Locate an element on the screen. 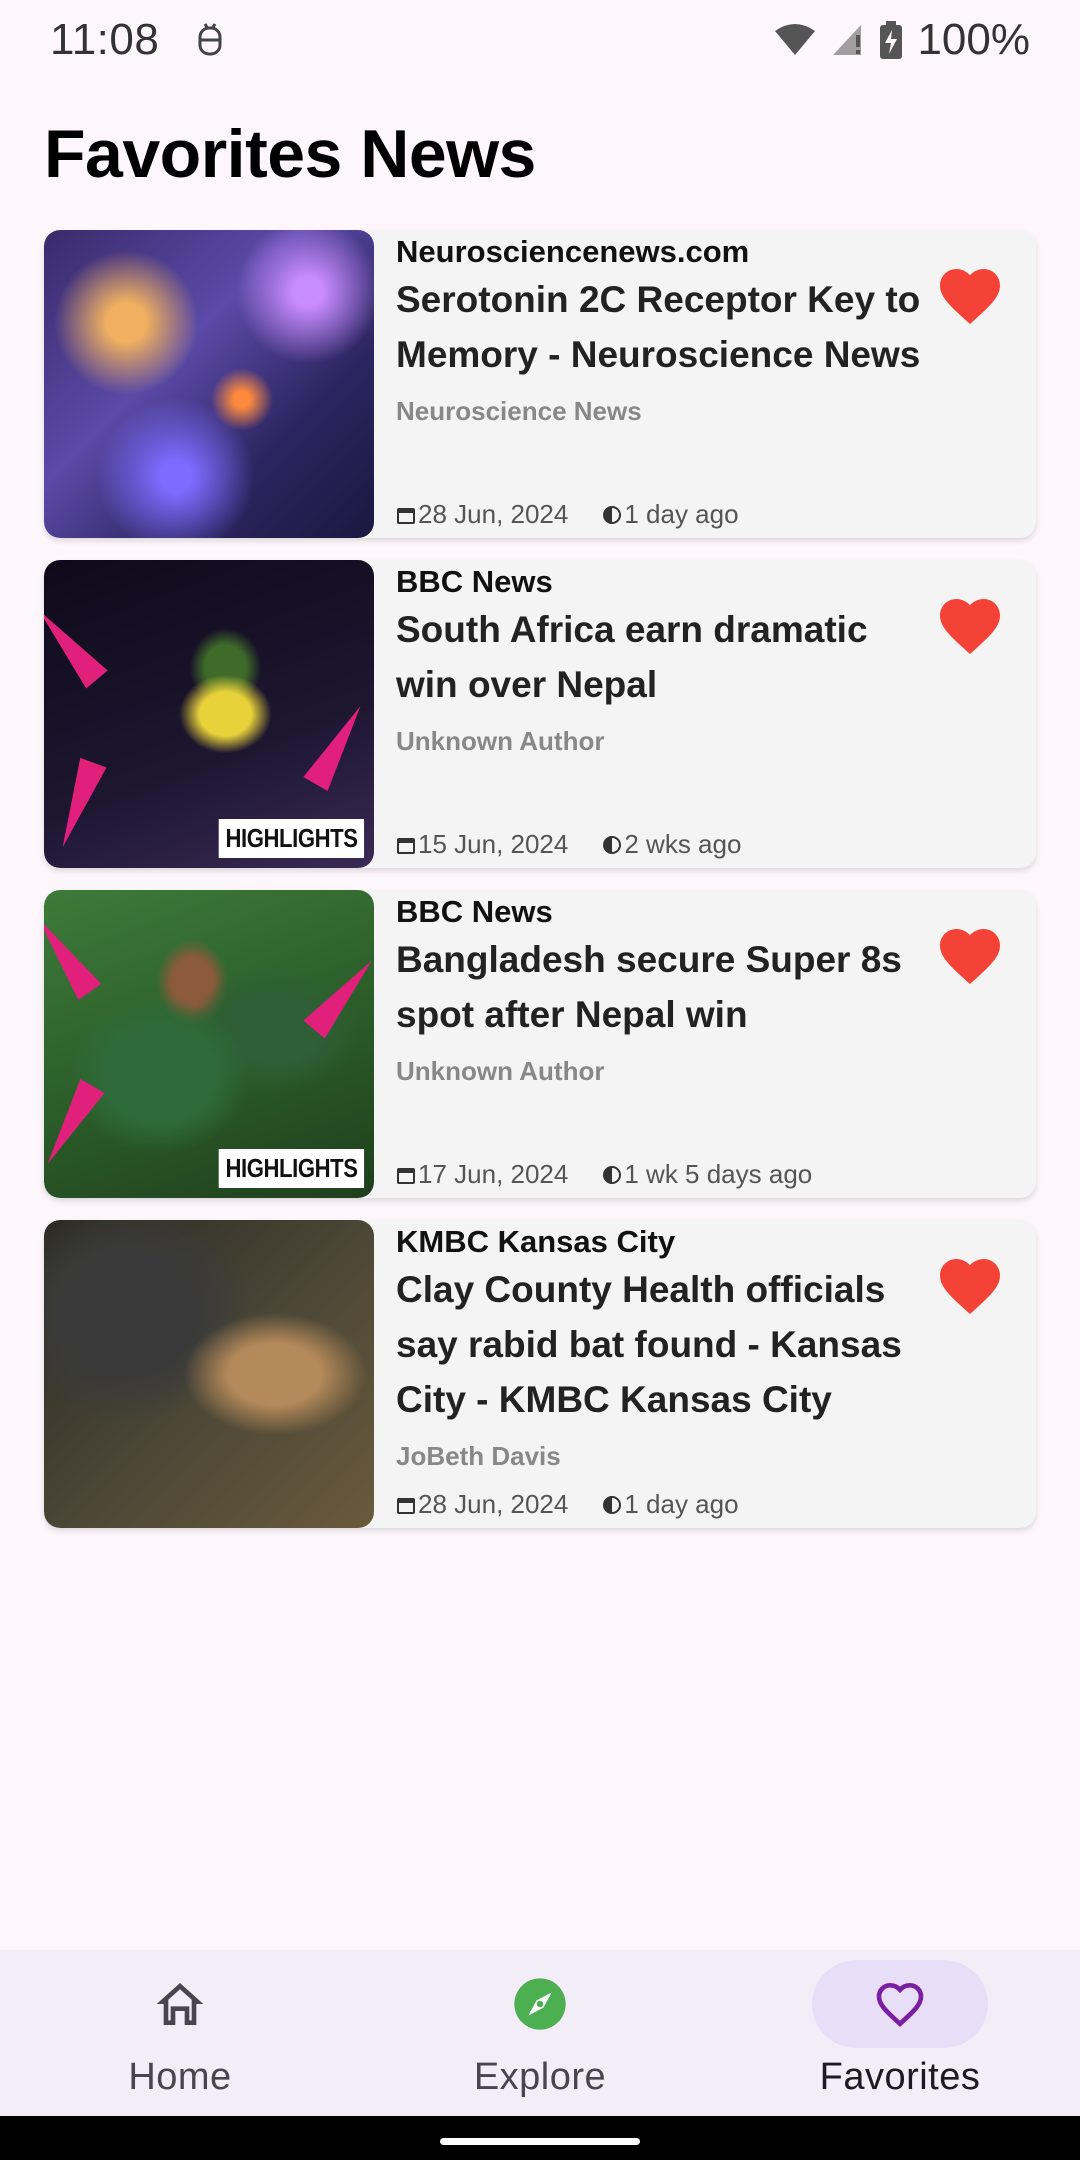 The height and width of the screenshot is (2160, 1080). home-gesture-handle is located at coordinates (540, 2141).